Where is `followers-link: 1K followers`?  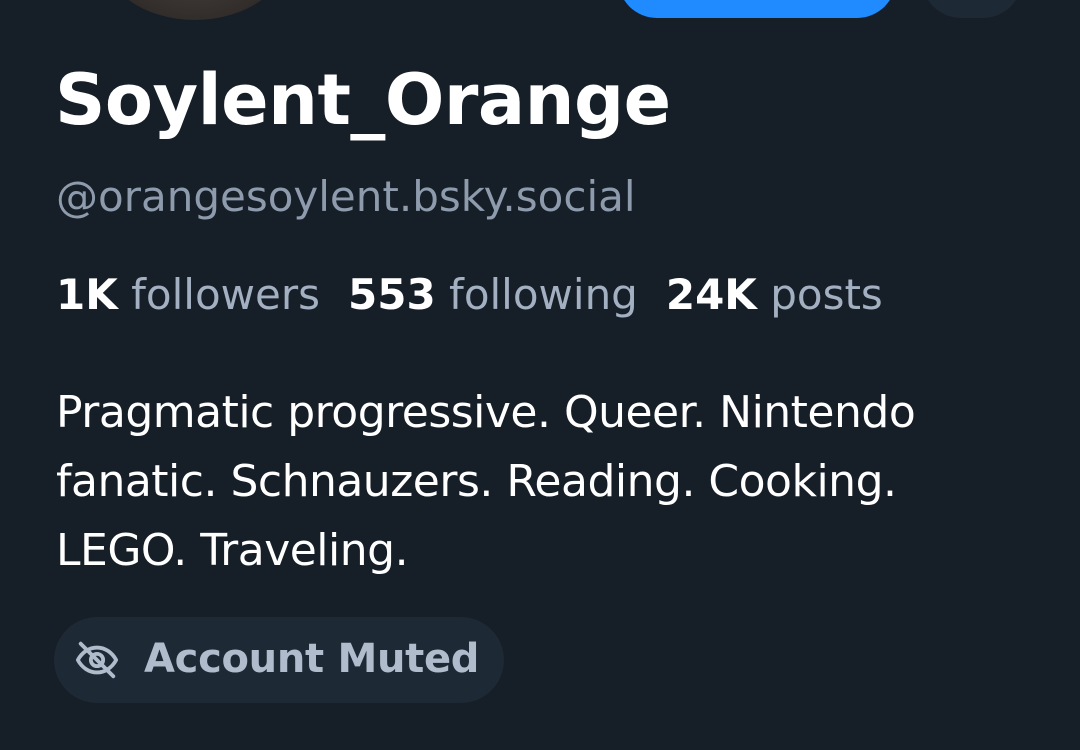
followers-link: 1K followers is located at coordinates (188, 295).